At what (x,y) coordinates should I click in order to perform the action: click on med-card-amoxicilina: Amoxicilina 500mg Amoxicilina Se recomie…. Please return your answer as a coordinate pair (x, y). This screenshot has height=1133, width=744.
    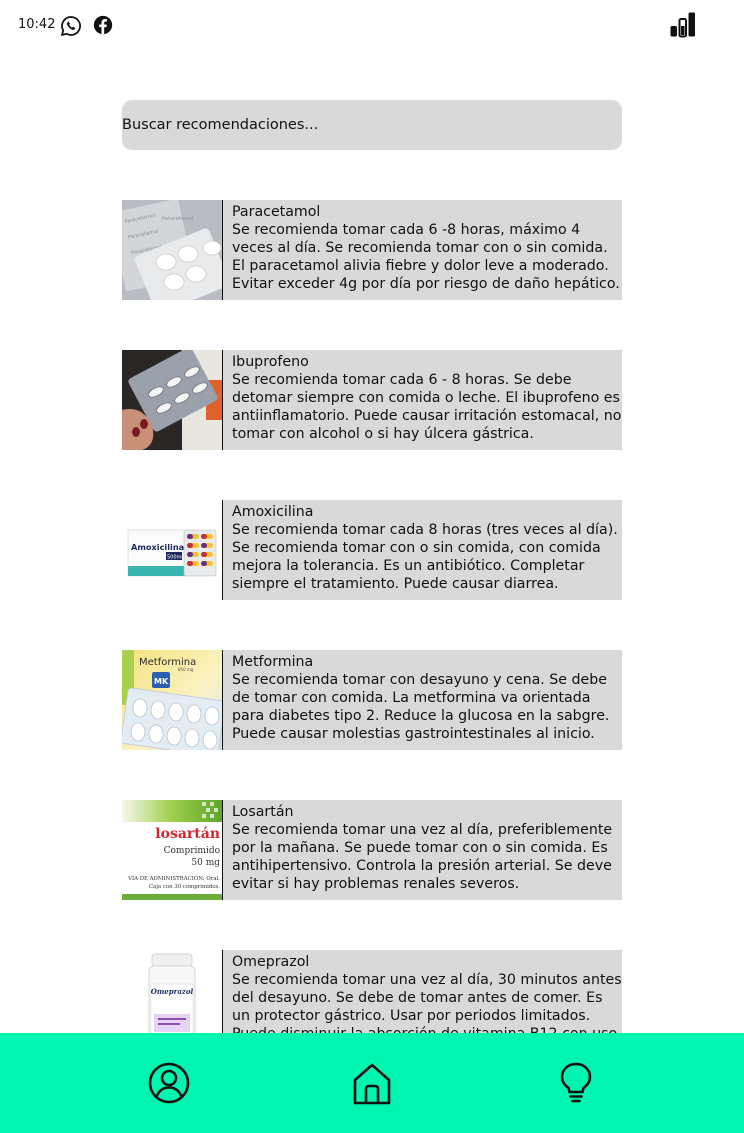
    Looking at the image, I should click on (372, 550).